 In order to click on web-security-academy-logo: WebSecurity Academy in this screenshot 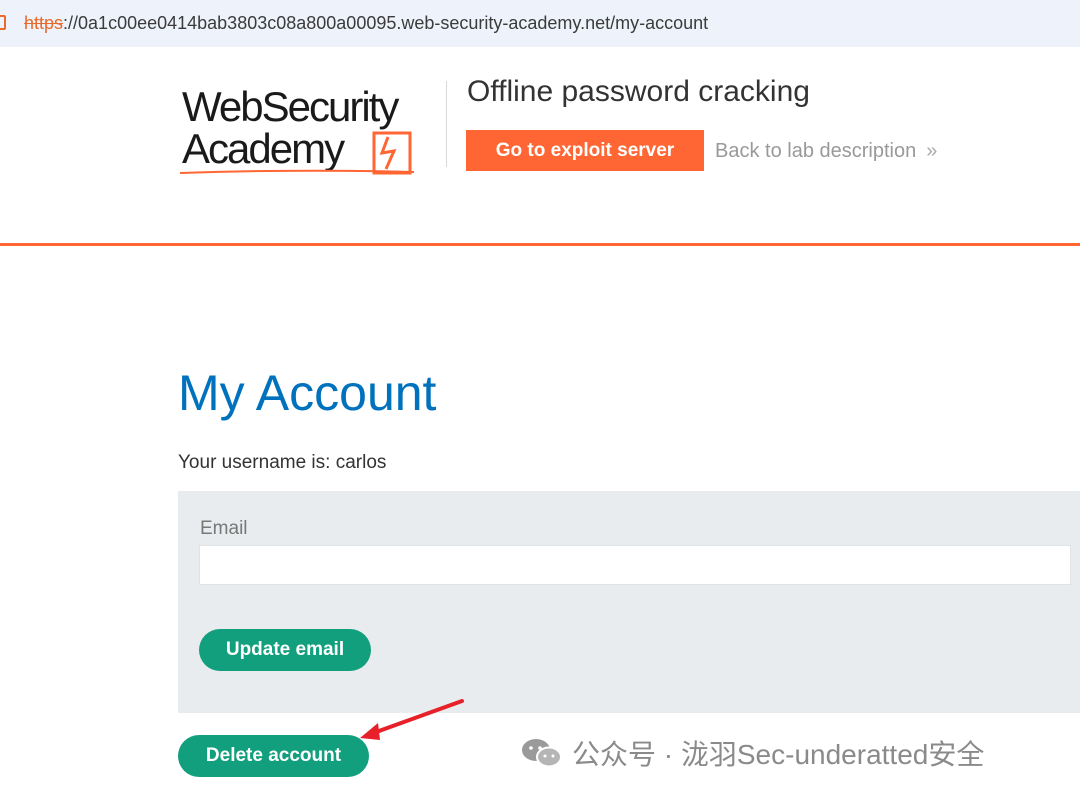, I will do `click(310, 129)`.